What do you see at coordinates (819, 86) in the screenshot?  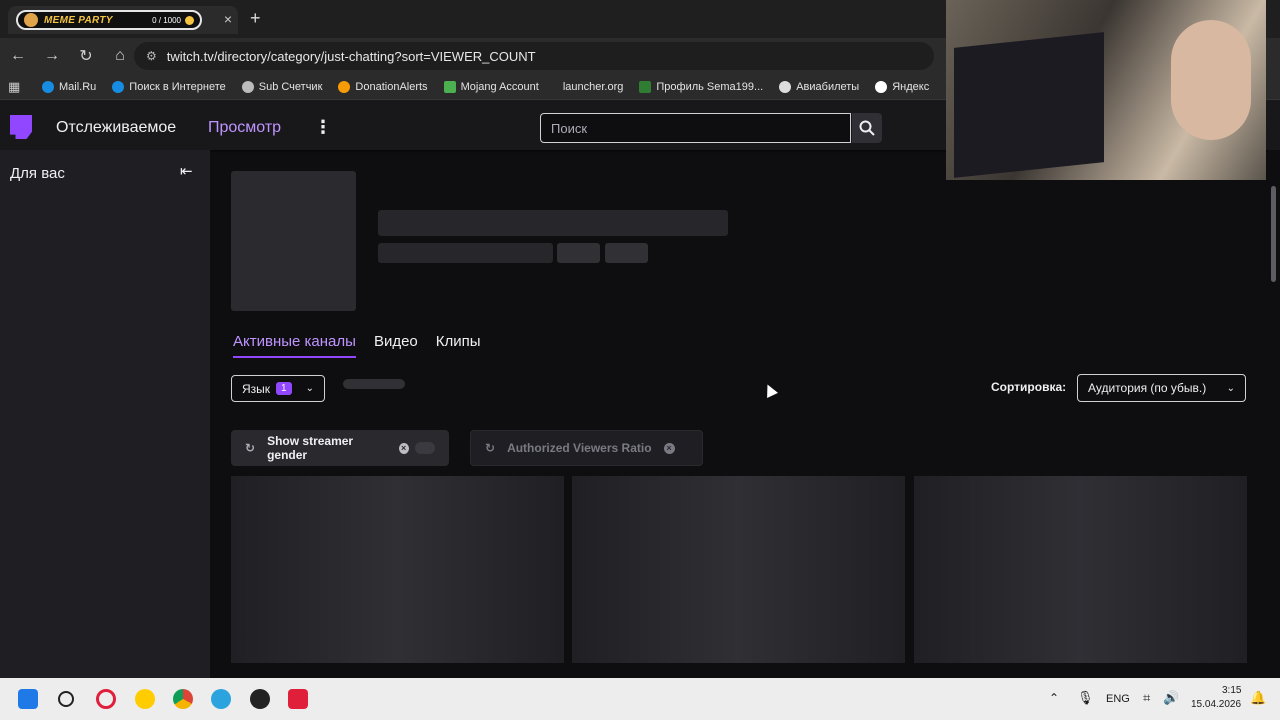 I see `bookmark-item: Авиабилеты` at bounding box center [819, 86].